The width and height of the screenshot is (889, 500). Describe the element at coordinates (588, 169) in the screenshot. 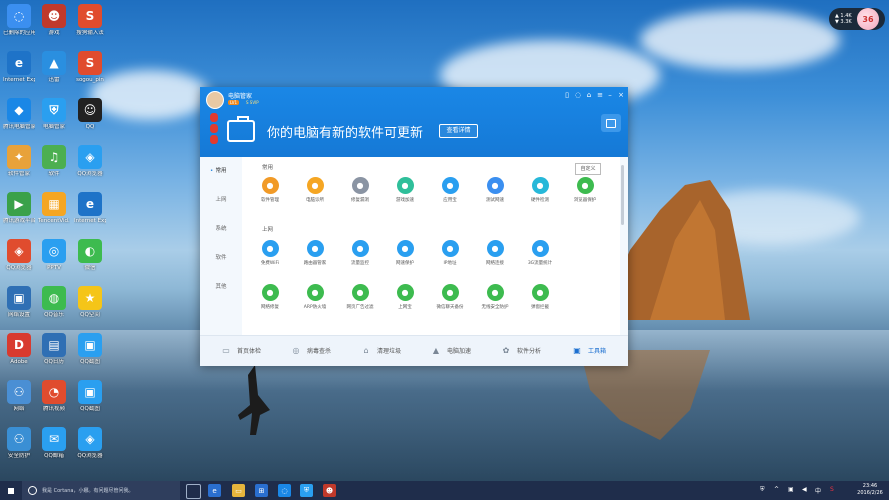

I see `customize-button: 自定义` at that location.